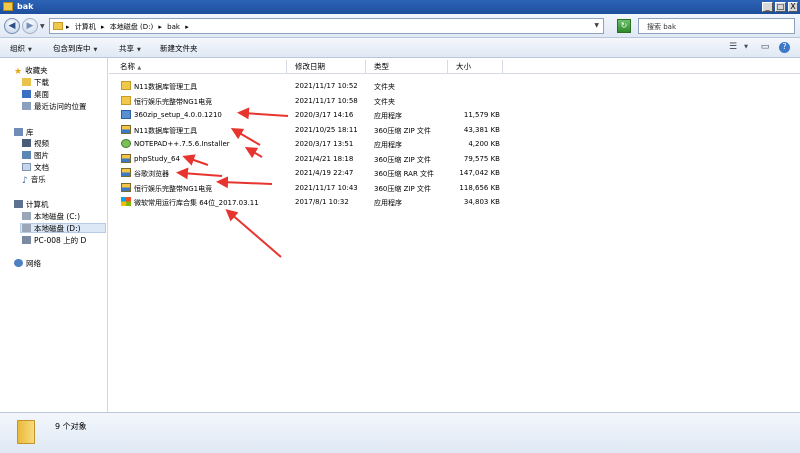  What do you see at coordinates (26, 155) in the screenshot?
I see `pictures-icon` at bounding box center [26, 155].